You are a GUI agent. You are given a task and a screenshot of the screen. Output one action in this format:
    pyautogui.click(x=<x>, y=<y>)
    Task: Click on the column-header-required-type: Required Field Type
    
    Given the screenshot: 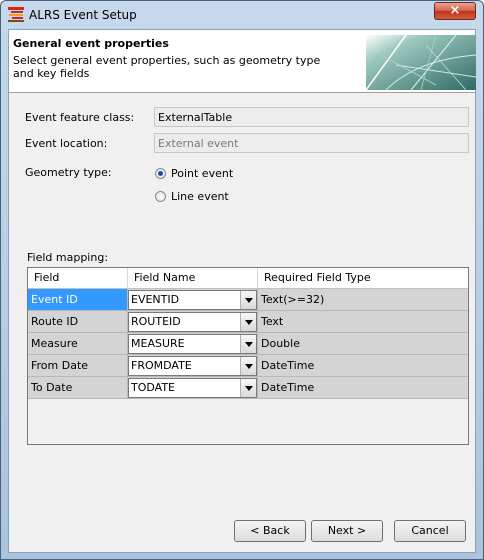 What is the action you would take?
    pyautogui.click(x=363, y=278)
    